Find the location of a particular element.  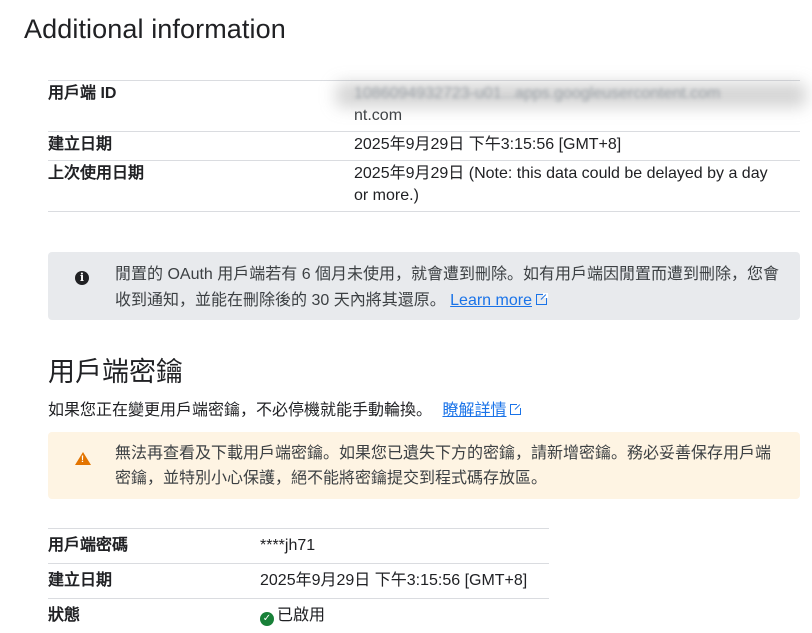

secret-status-label: 狀態 is located at coordinates (64, 615).